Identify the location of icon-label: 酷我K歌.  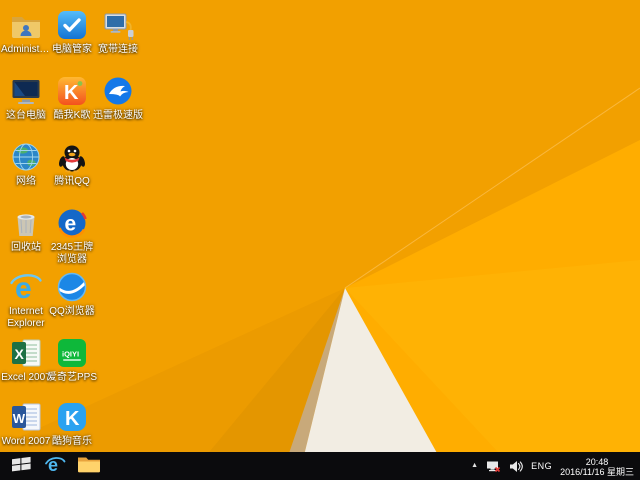
(72, 115).